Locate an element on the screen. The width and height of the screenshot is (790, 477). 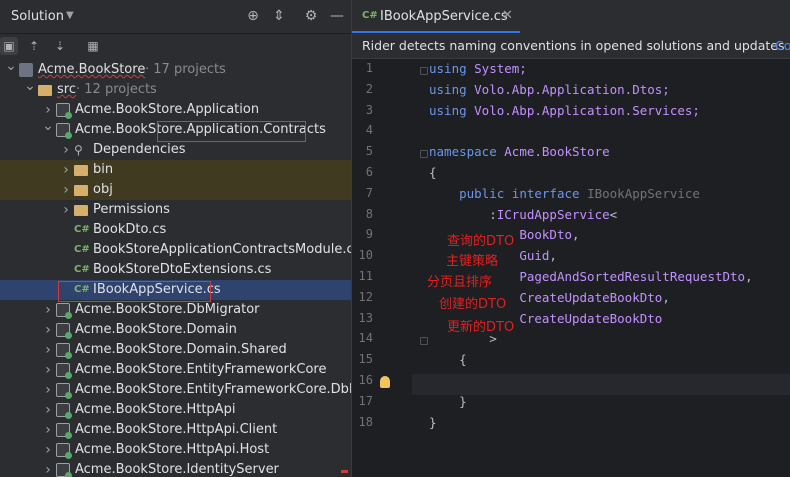
tree-row: › Acme.BookStore.DbMigrator is located at coordinates (175, 310).